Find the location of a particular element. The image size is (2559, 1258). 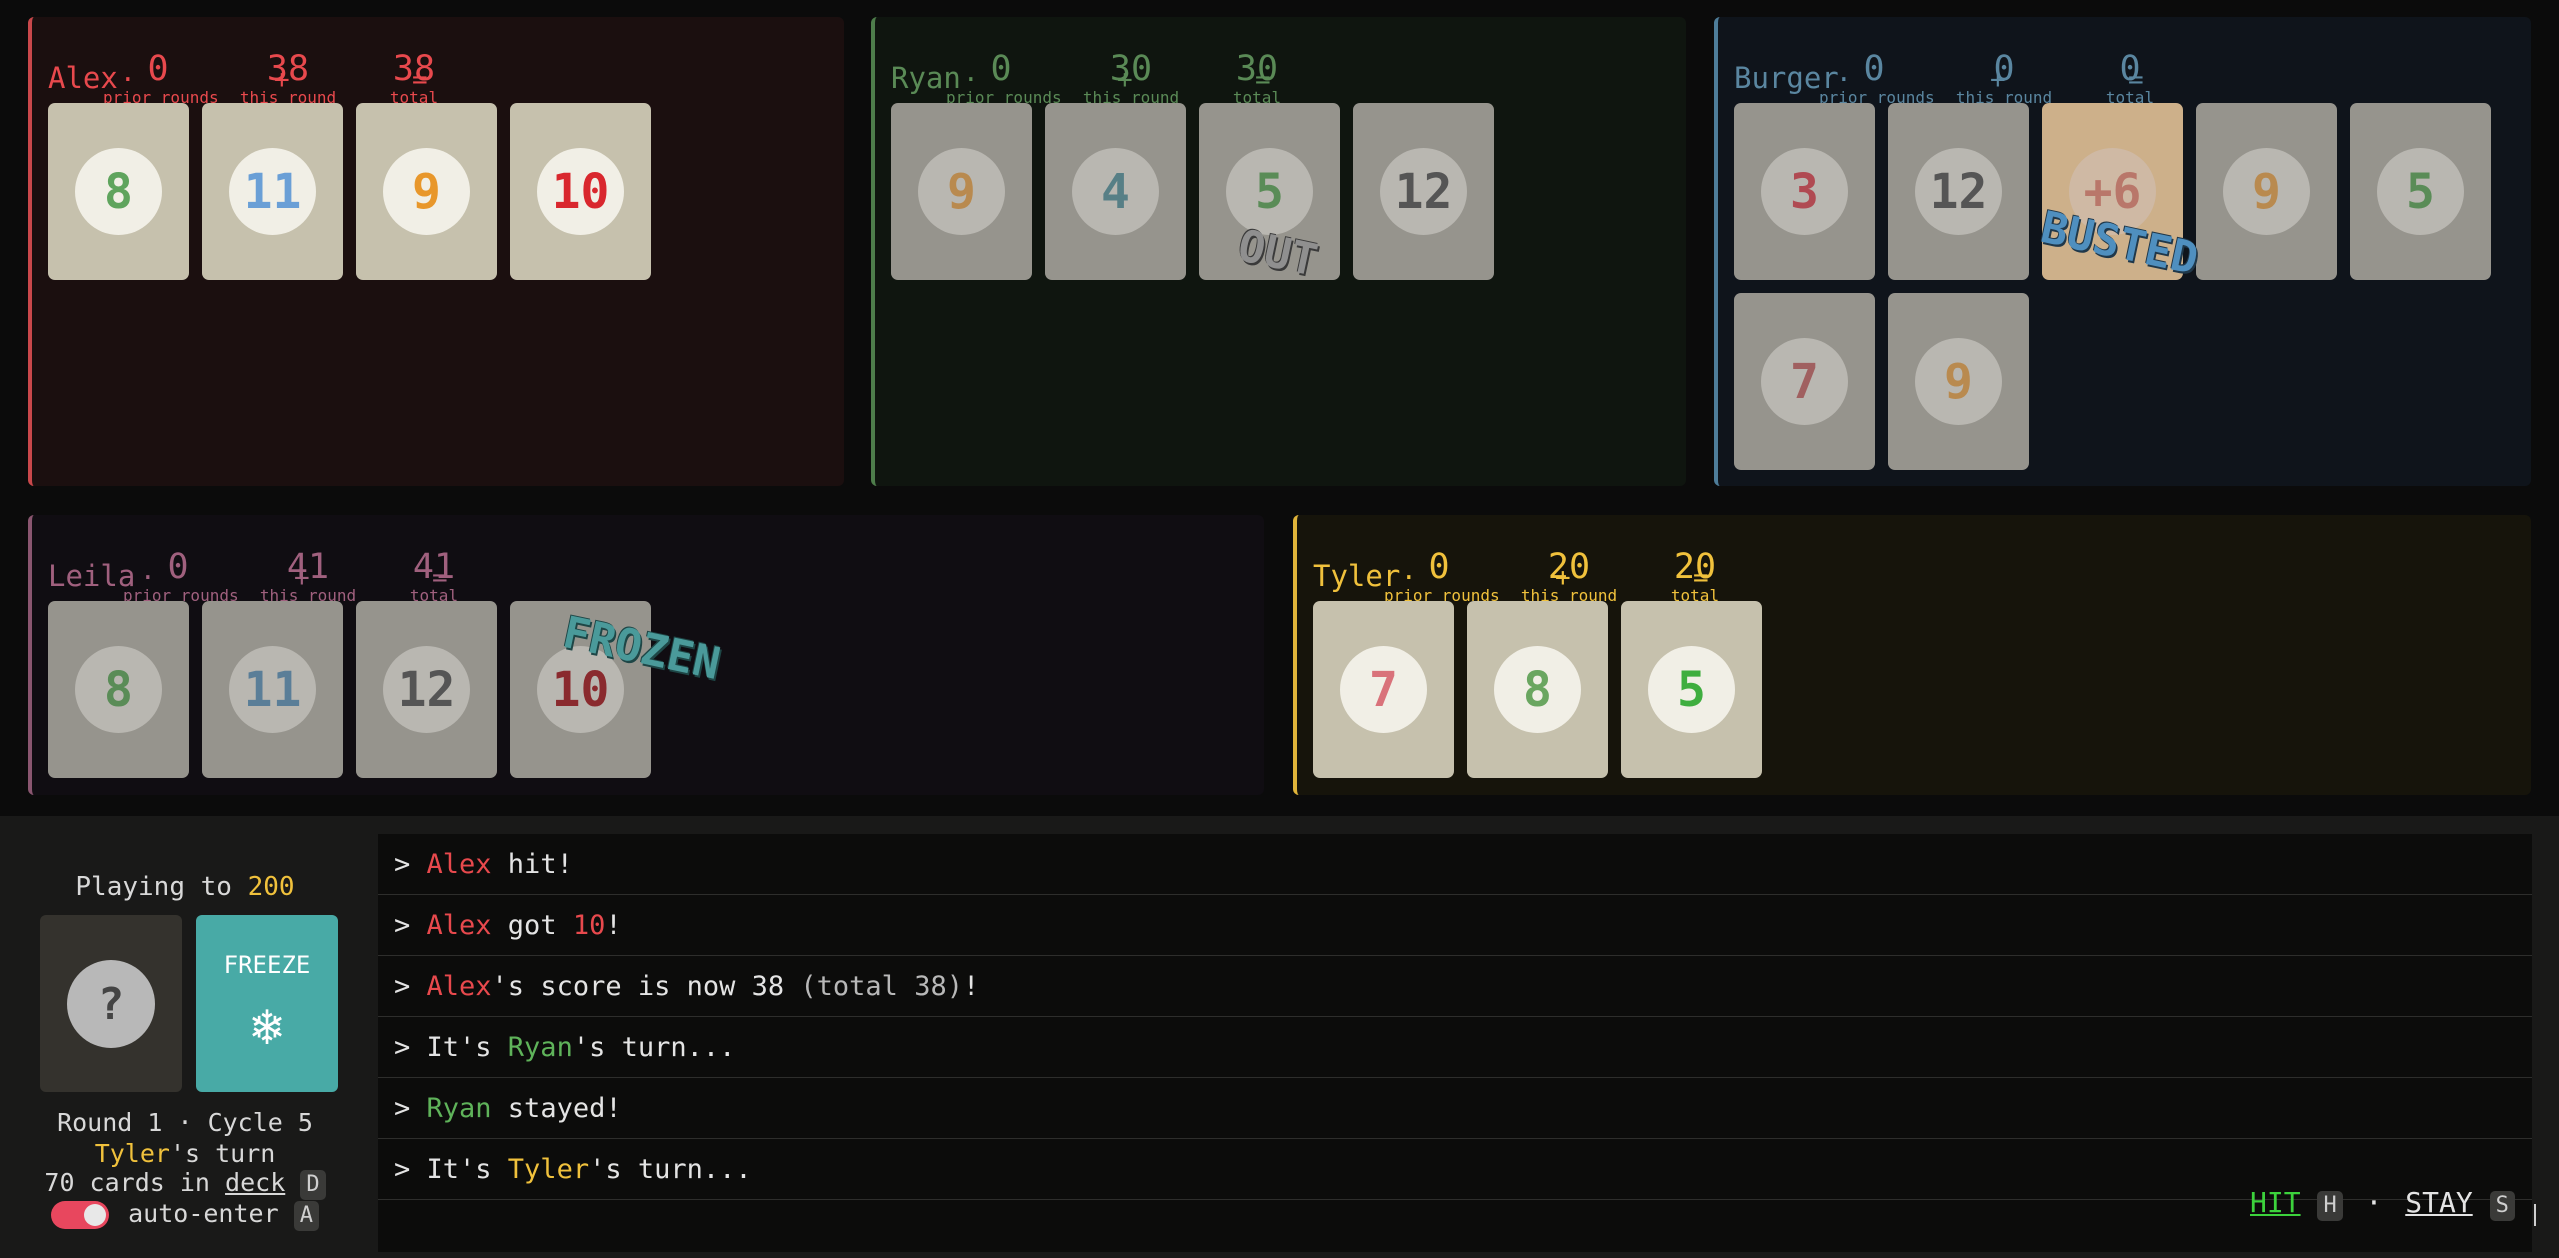

stay-button: STAY is located at coordinates (2438, 1202).